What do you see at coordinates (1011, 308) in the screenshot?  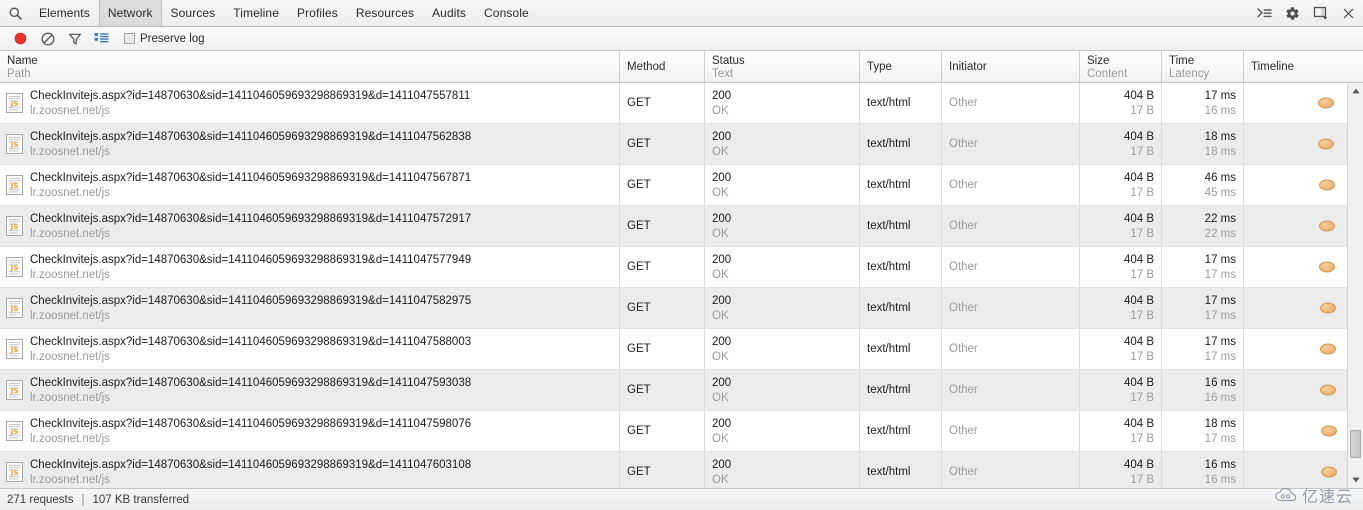 I see `cell-initiator: Other` at bounding box center [1011, 308].